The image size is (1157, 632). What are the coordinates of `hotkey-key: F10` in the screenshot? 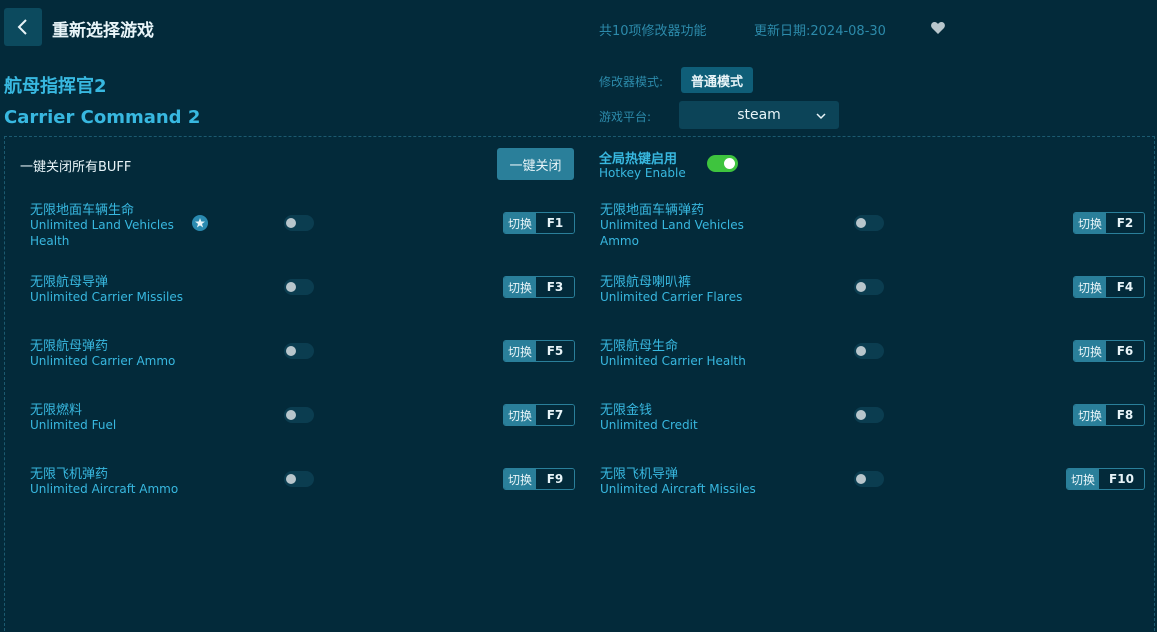 It's located at (1121, 479).